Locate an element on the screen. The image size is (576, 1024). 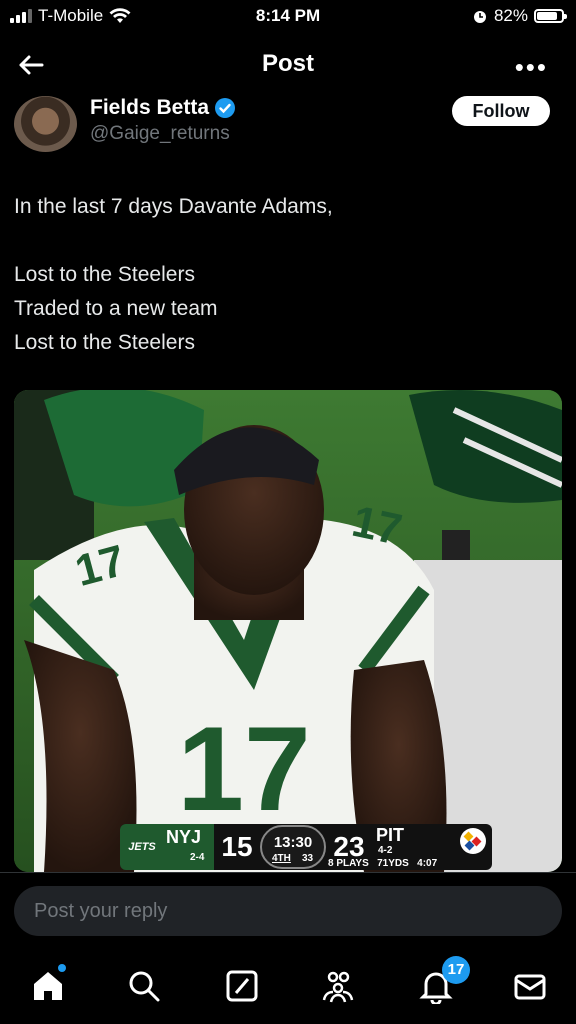
away-team-block: NYJ 2-4 is located at coordinates (189, 847).